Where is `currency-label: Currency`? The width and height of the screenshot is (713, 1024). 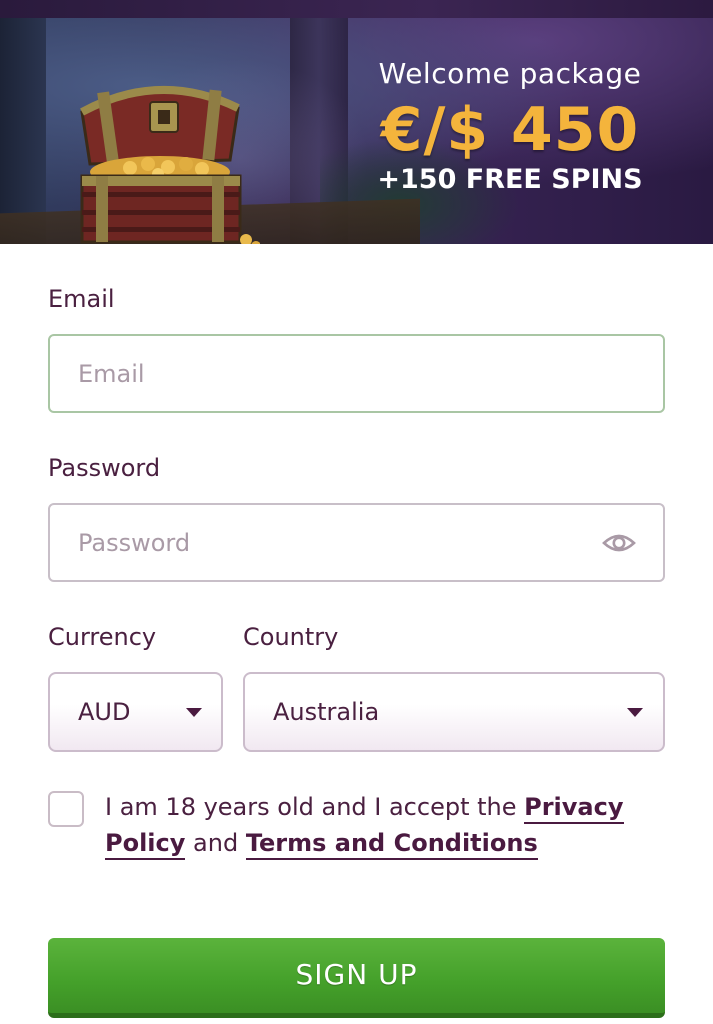
currency-label: Currency is located at coordinates (102, 637).